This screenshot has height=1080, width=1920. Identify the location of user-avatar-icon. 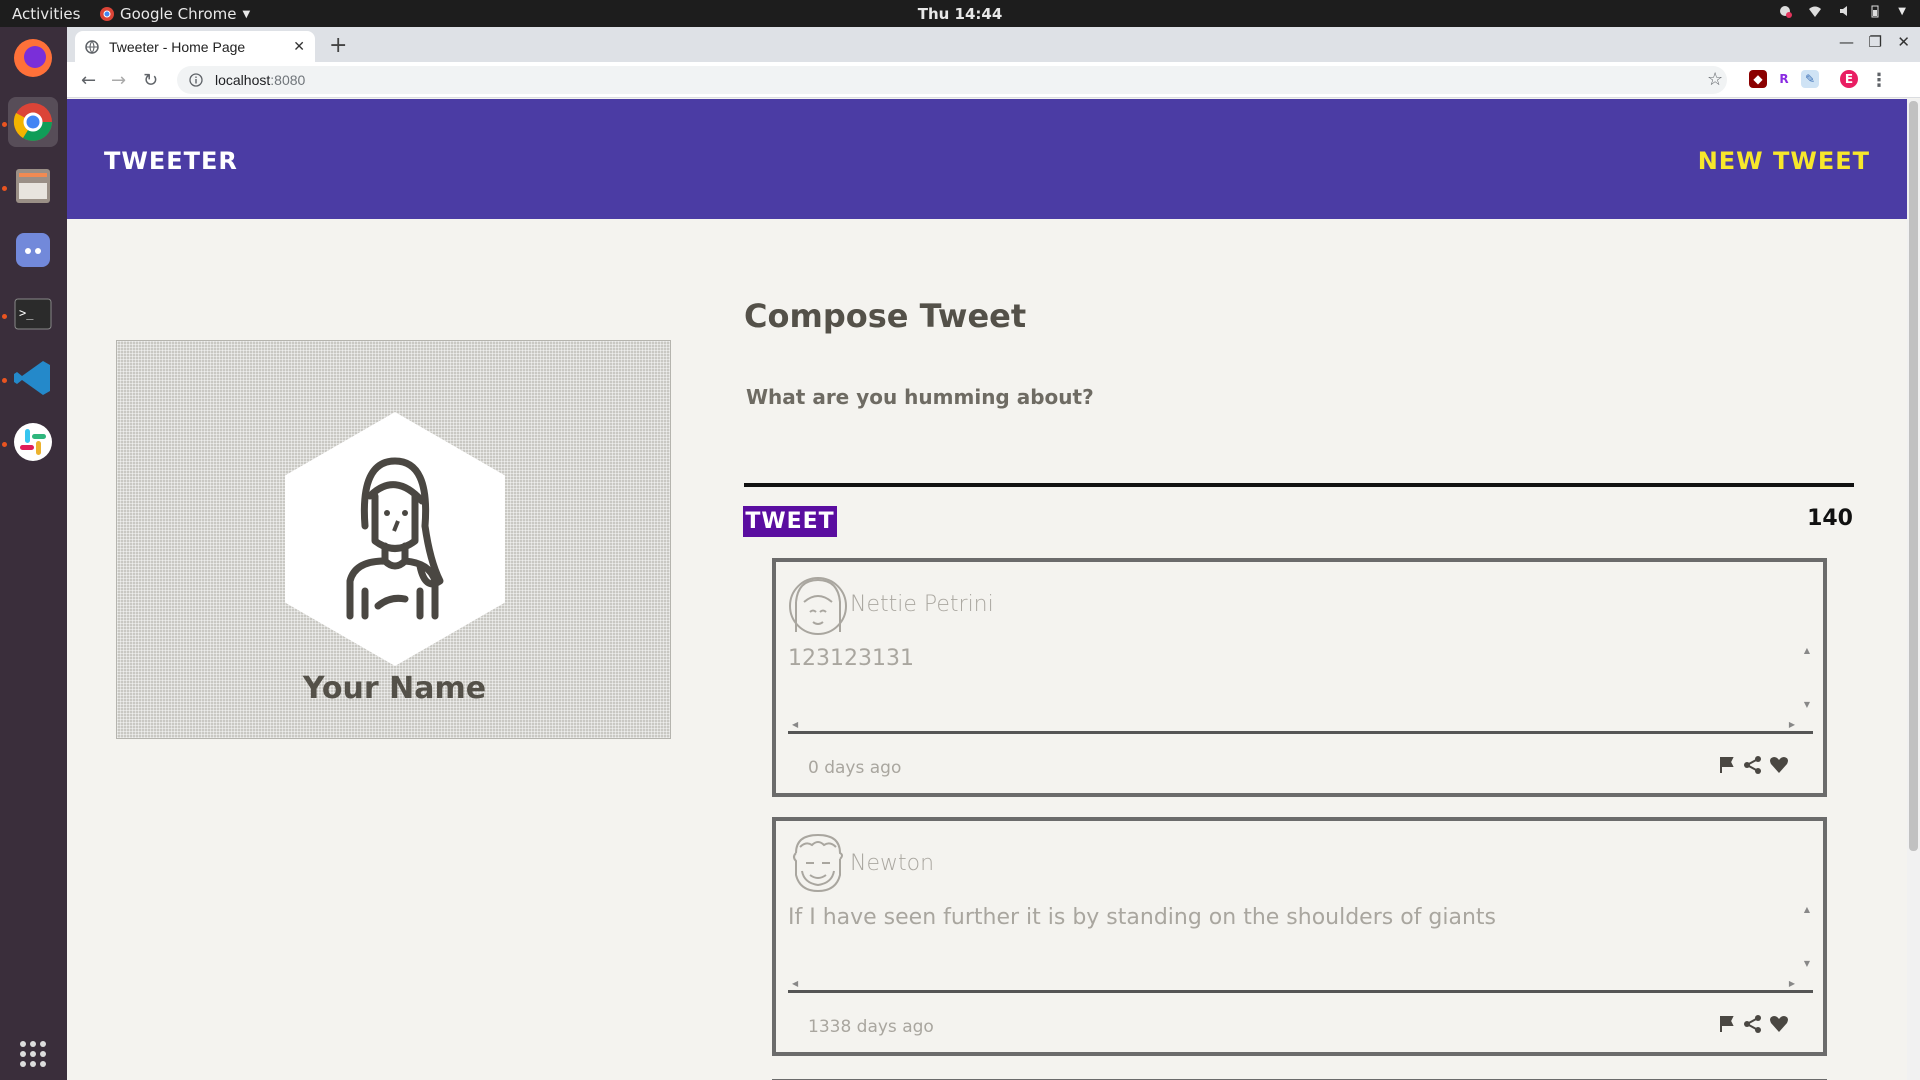
(395, 538).